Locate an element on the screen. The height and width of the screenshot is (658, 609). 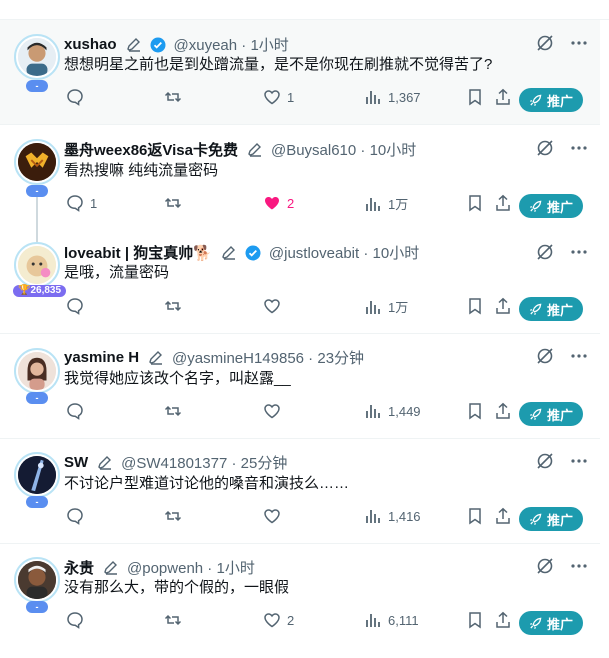
display-name: xushao is located at coordinates (90, 44).